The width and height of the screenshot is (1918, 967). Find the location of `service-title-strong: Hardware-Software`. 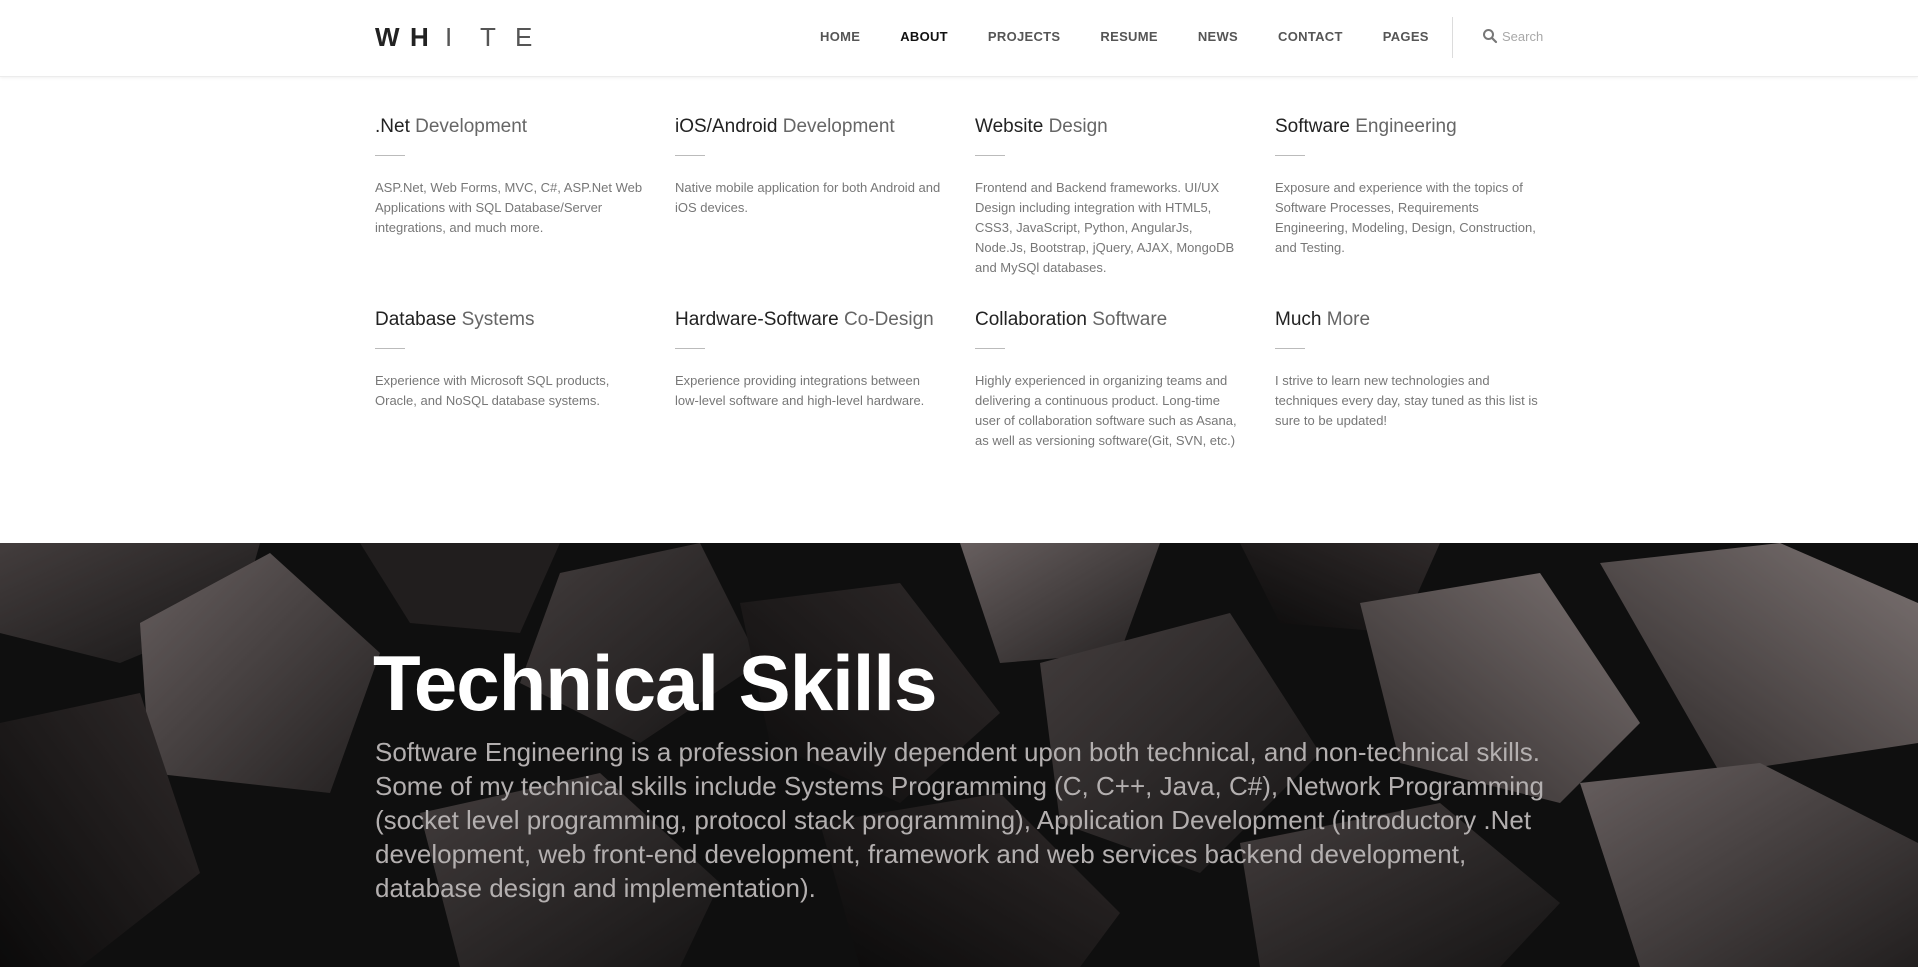

service-title-strong: Hardware-Software is located at coordinates (757, 319).